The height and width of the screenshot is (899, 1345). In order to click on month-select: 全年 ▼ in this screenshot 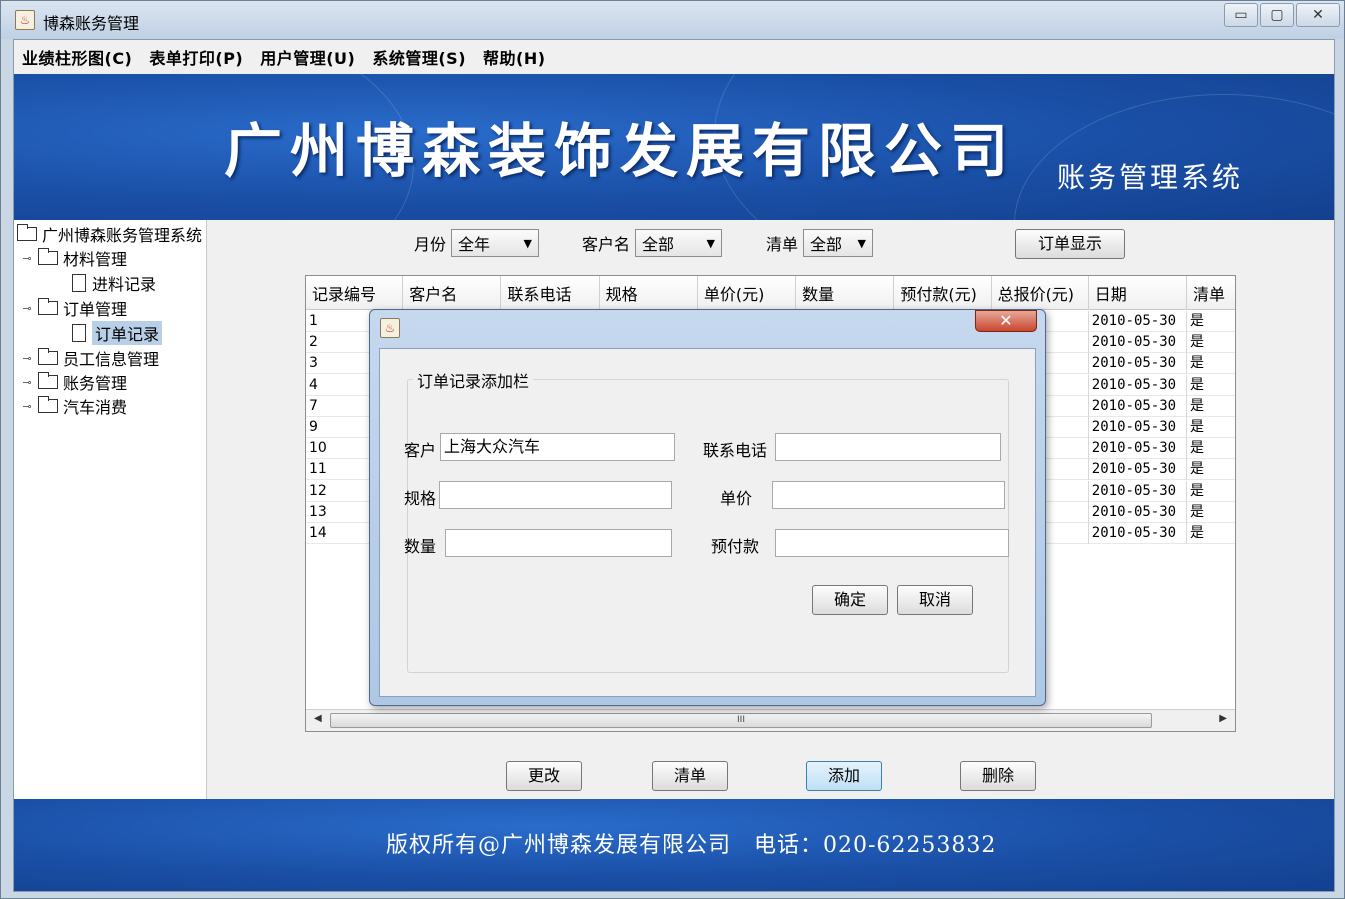, I will do `click(495, 243)`.